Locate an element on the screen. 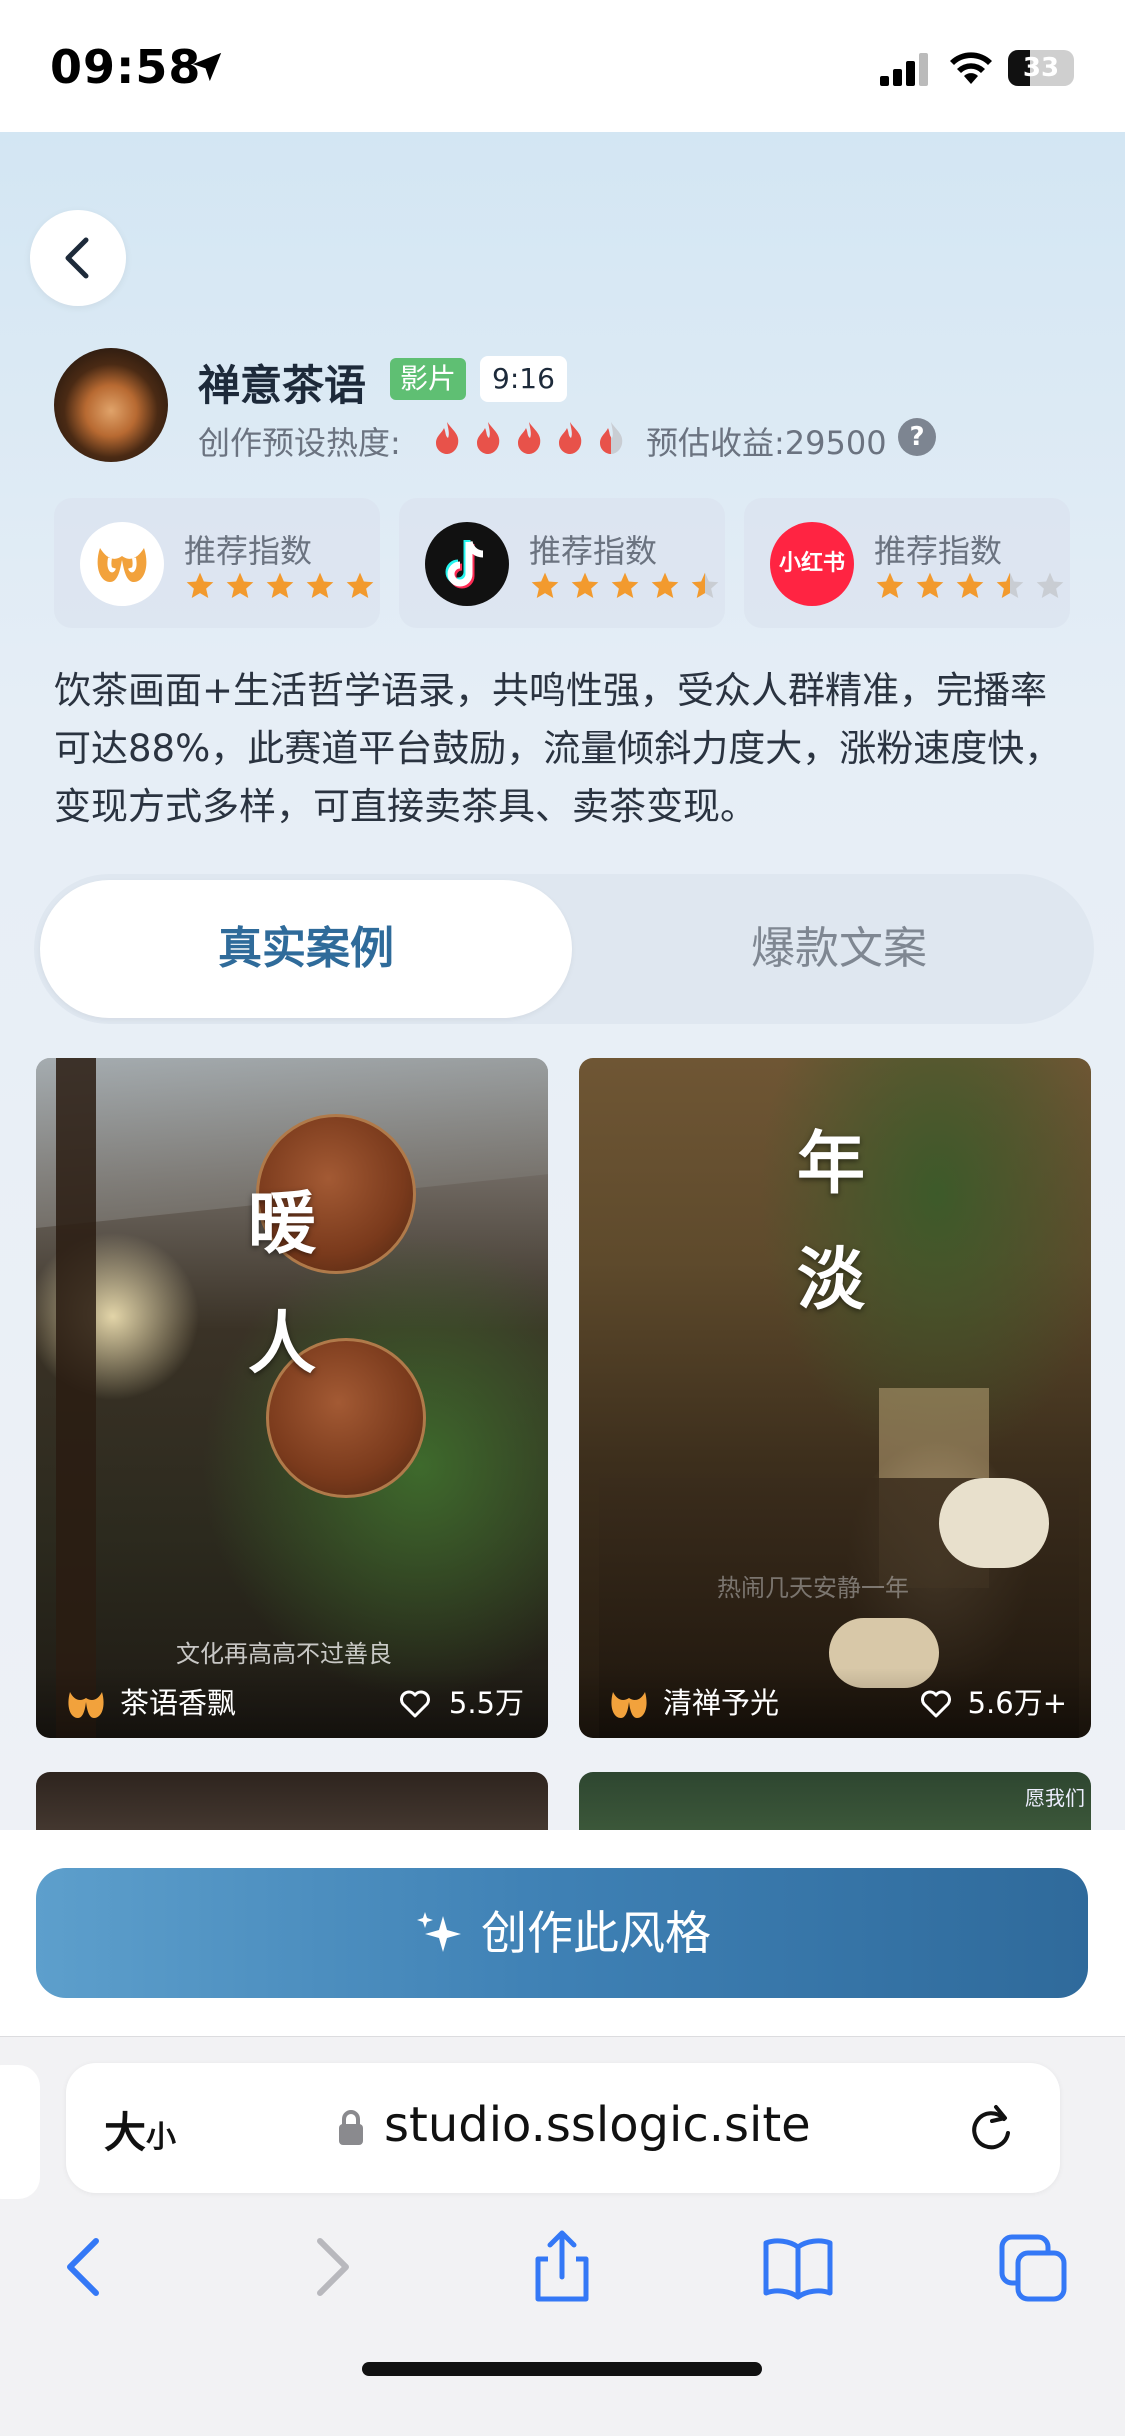  location-arrow-icon is located at coordinates (207, 67).